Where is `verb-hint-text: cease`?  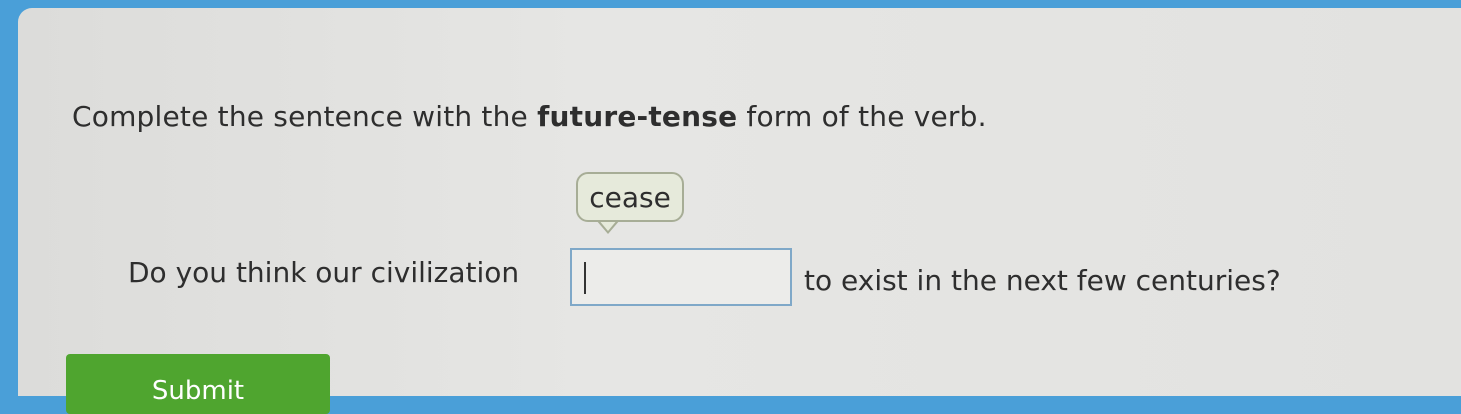 verb-hint-text: cease is located at coordinates (630, 197).